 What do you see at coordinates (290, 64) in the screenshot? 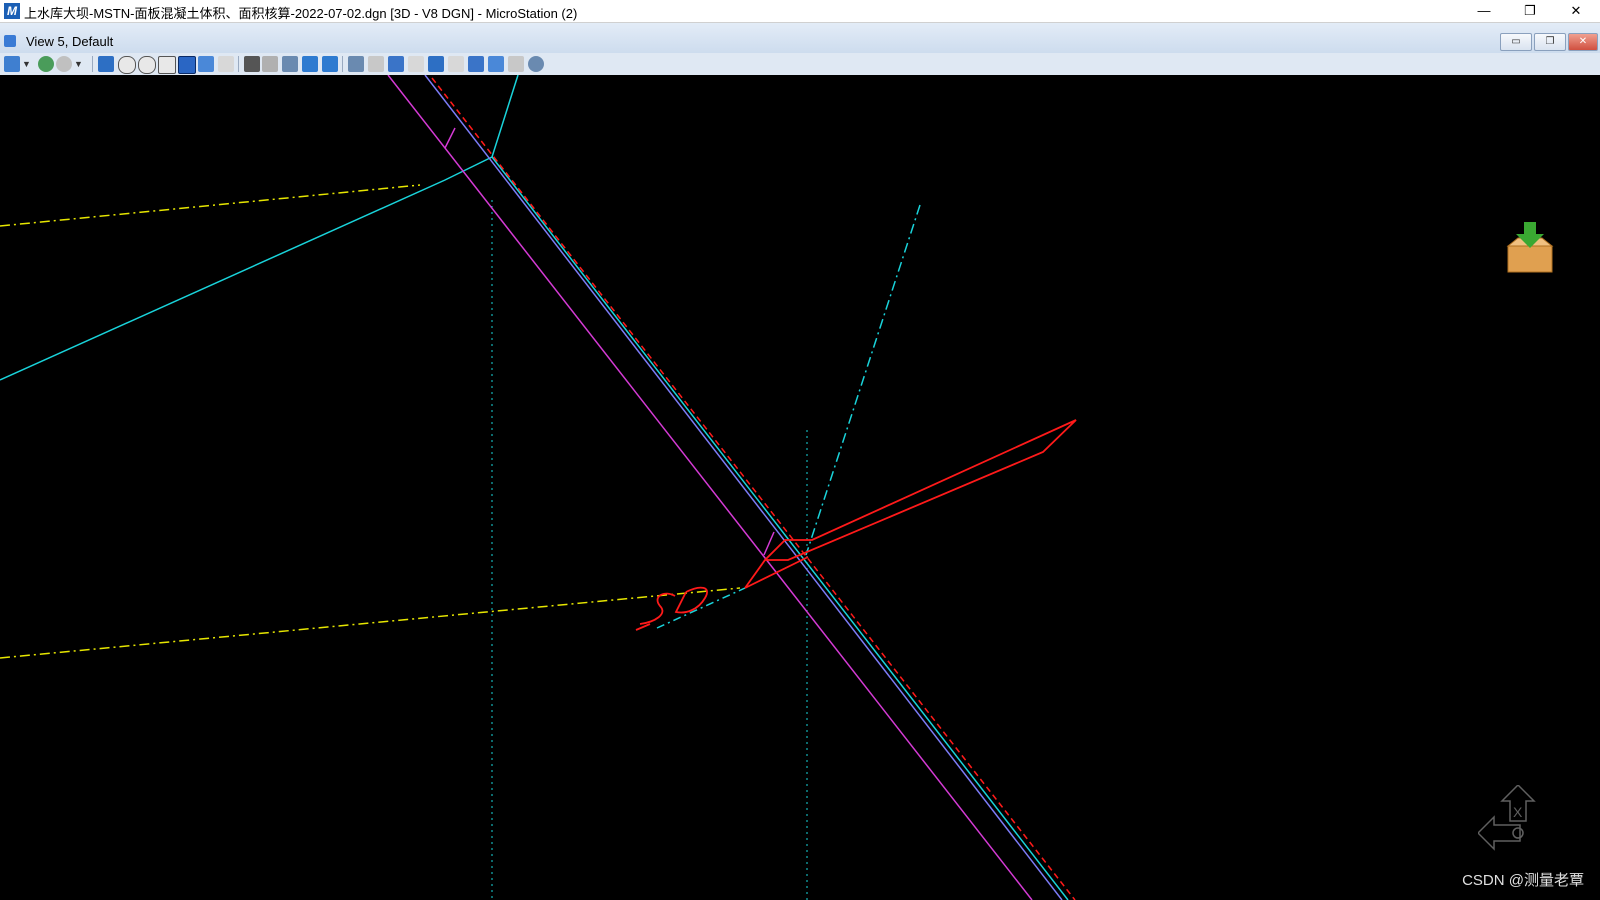
I see `view-previous-icon` at bounding box center [290, 64].